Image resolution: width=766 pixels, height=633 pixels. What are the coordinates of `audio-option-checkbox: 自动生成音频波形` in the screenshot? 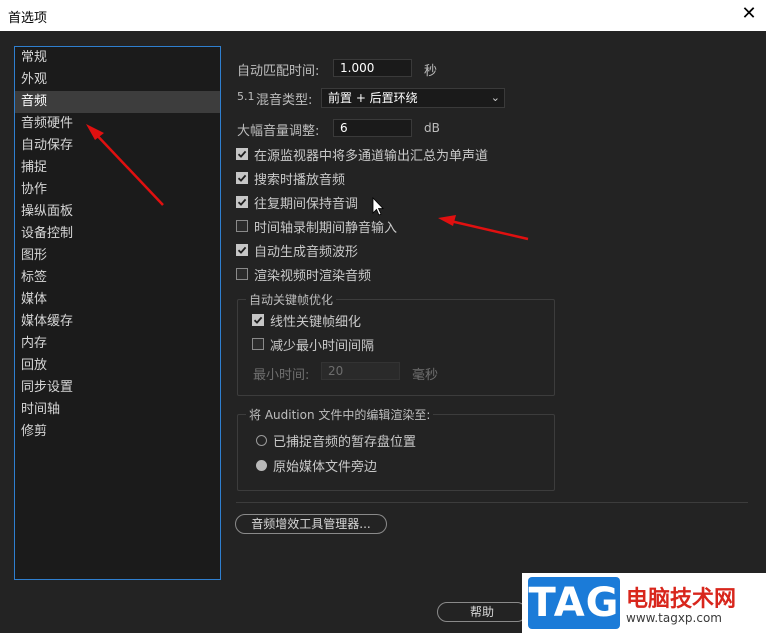 It's located at (297, 250).